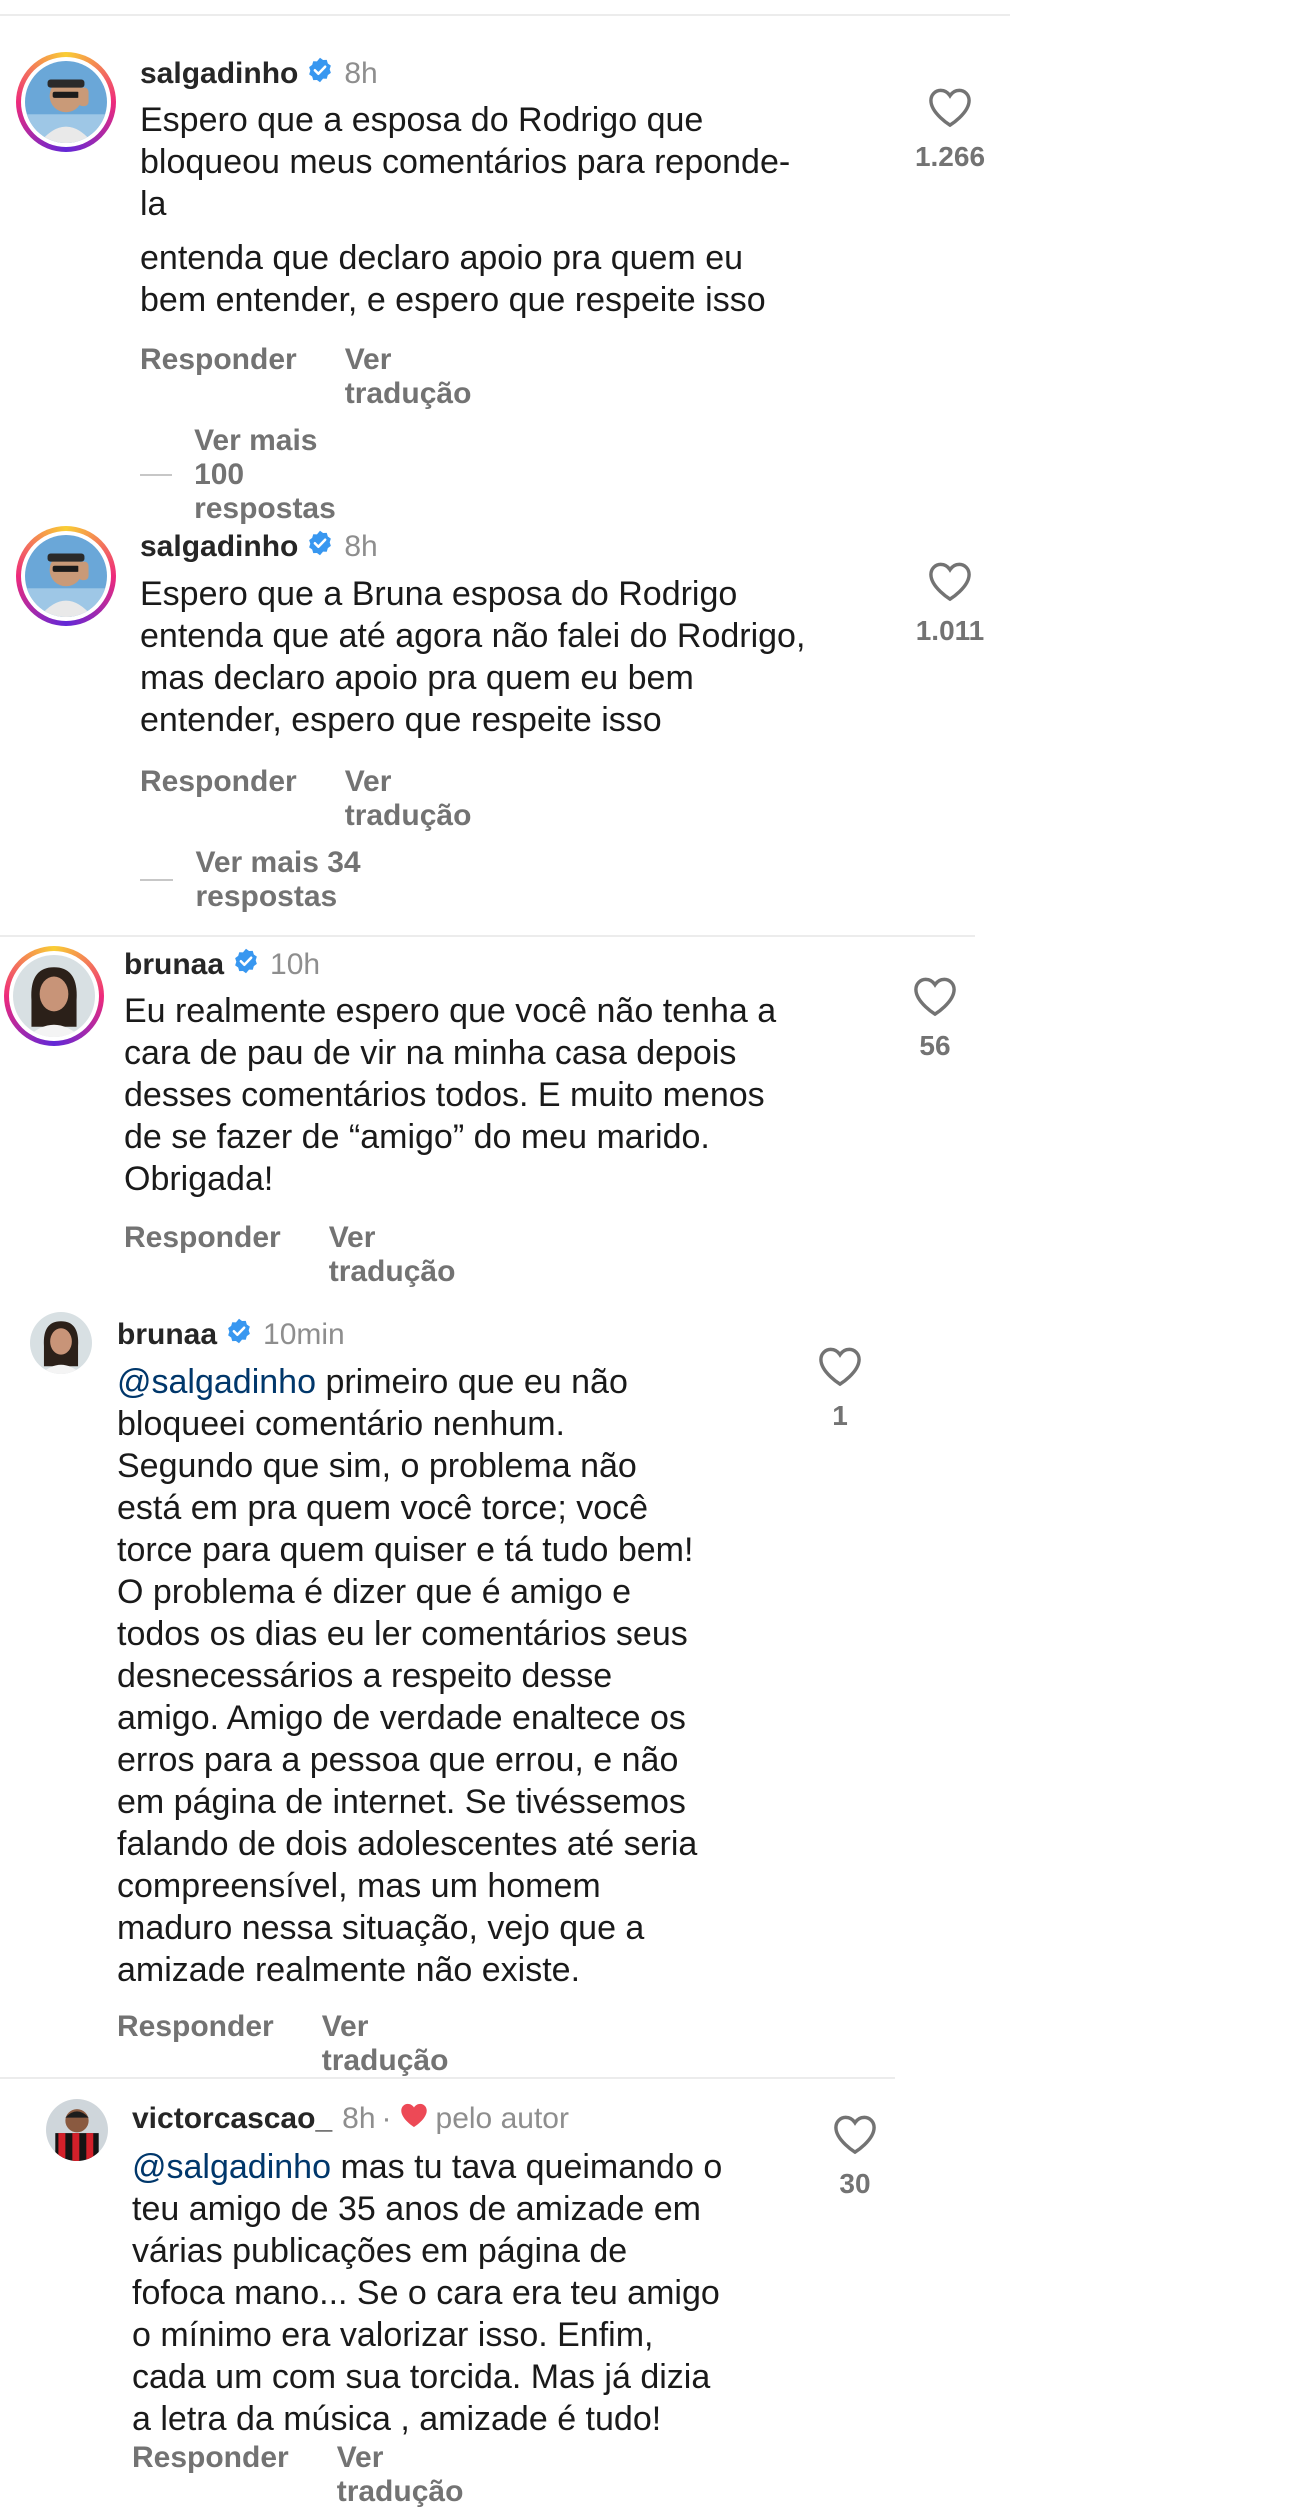 This screenshot has height=2517, width=1300. What do you see at coordinates (439, 594) in the screenshot?
I see `comment-text-line: Espero que a Bruna esposa do Rodrigo` at bounding box center [439, 594].